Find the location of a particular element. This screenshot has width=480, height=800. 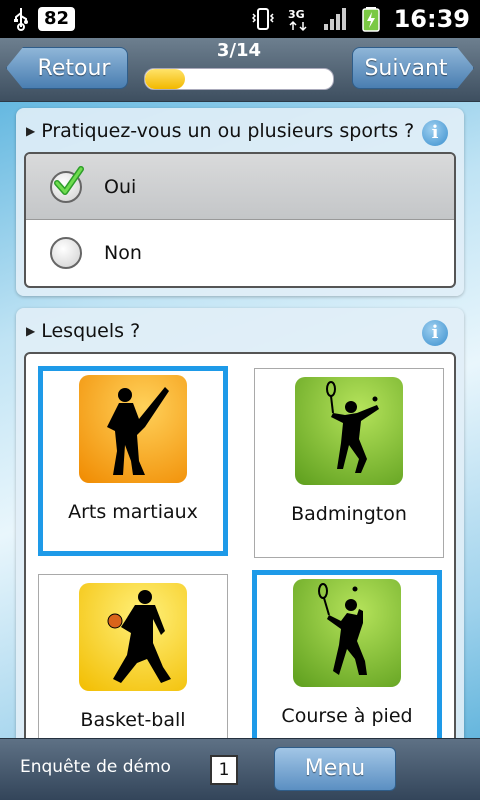

survey-name: Enquête de démo is located at coordinates (95, 767).